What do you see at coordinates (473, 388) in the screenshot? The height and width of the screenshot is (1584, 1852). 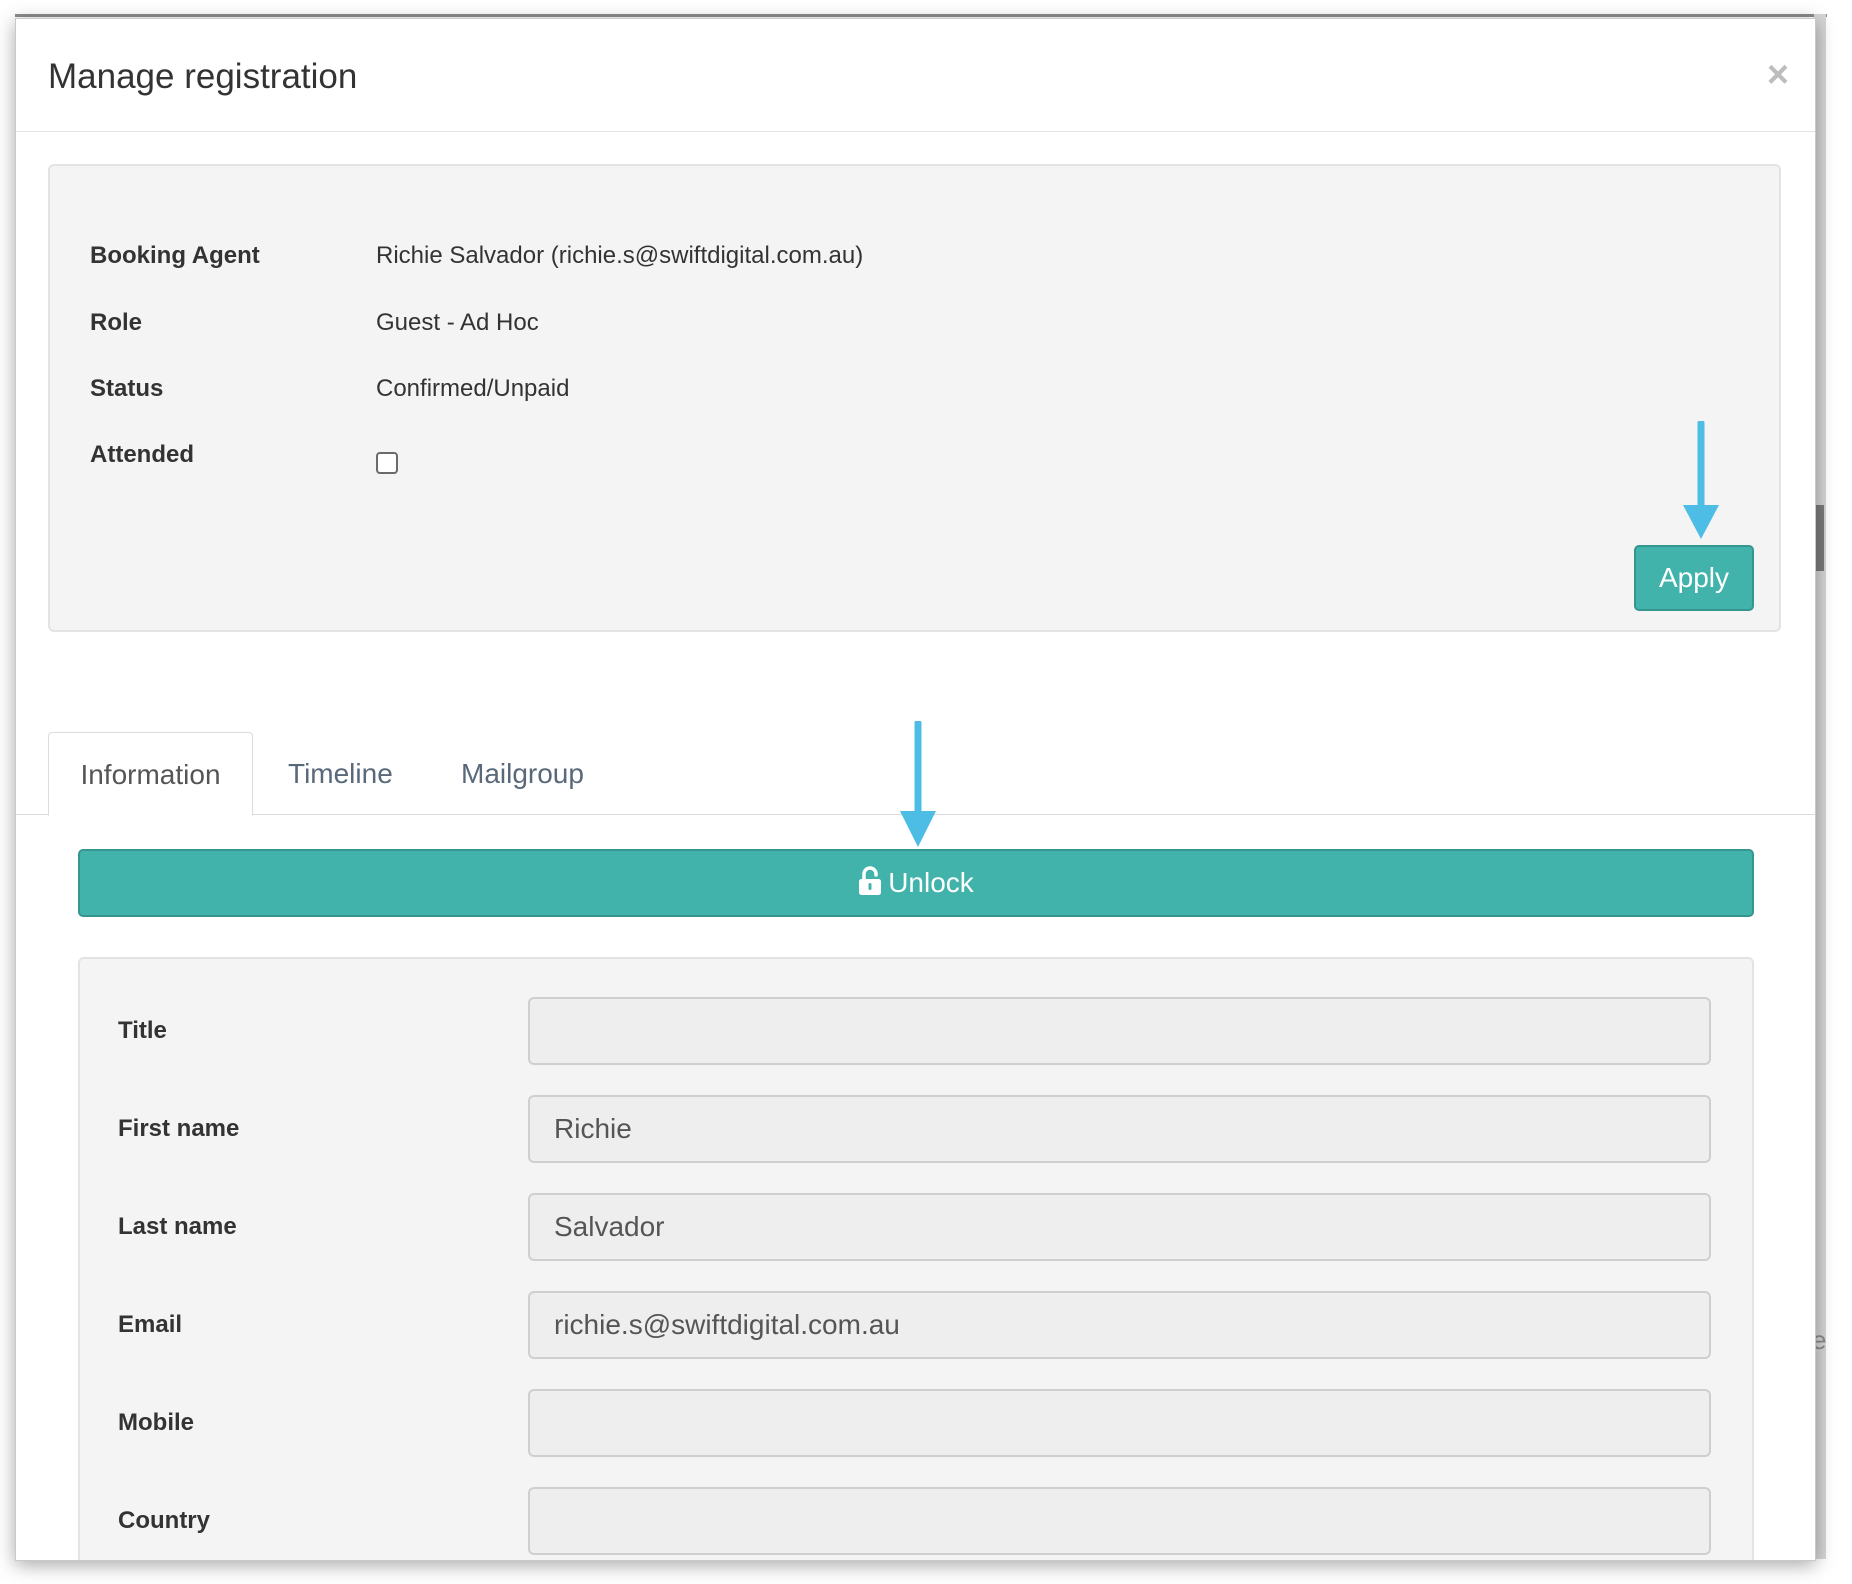 I see `status-value: Confirmed/Unpaid` at bounding box center [473, 388].